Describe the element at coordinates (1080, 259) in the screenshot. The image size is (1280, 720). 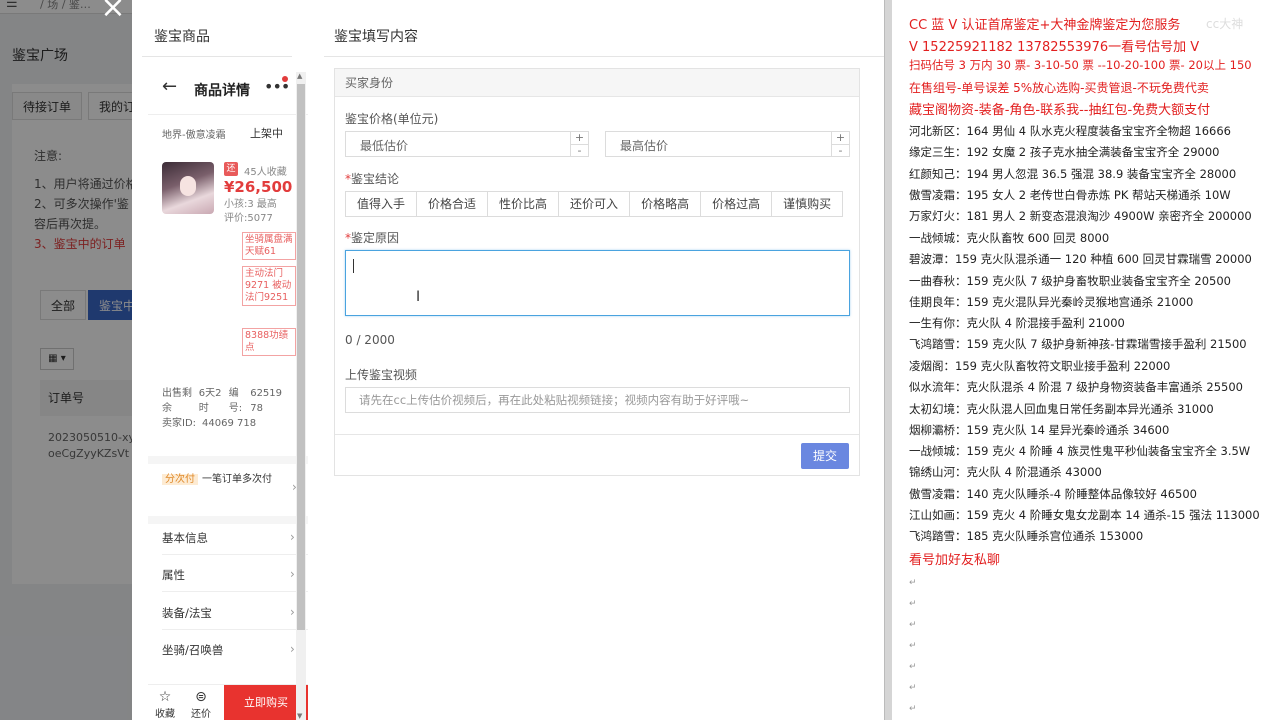
I see `doc-line: 碧波潭：159 克火队混杀通一 120 种植 600 回灵甘霖瑞雪 20000` at that location.